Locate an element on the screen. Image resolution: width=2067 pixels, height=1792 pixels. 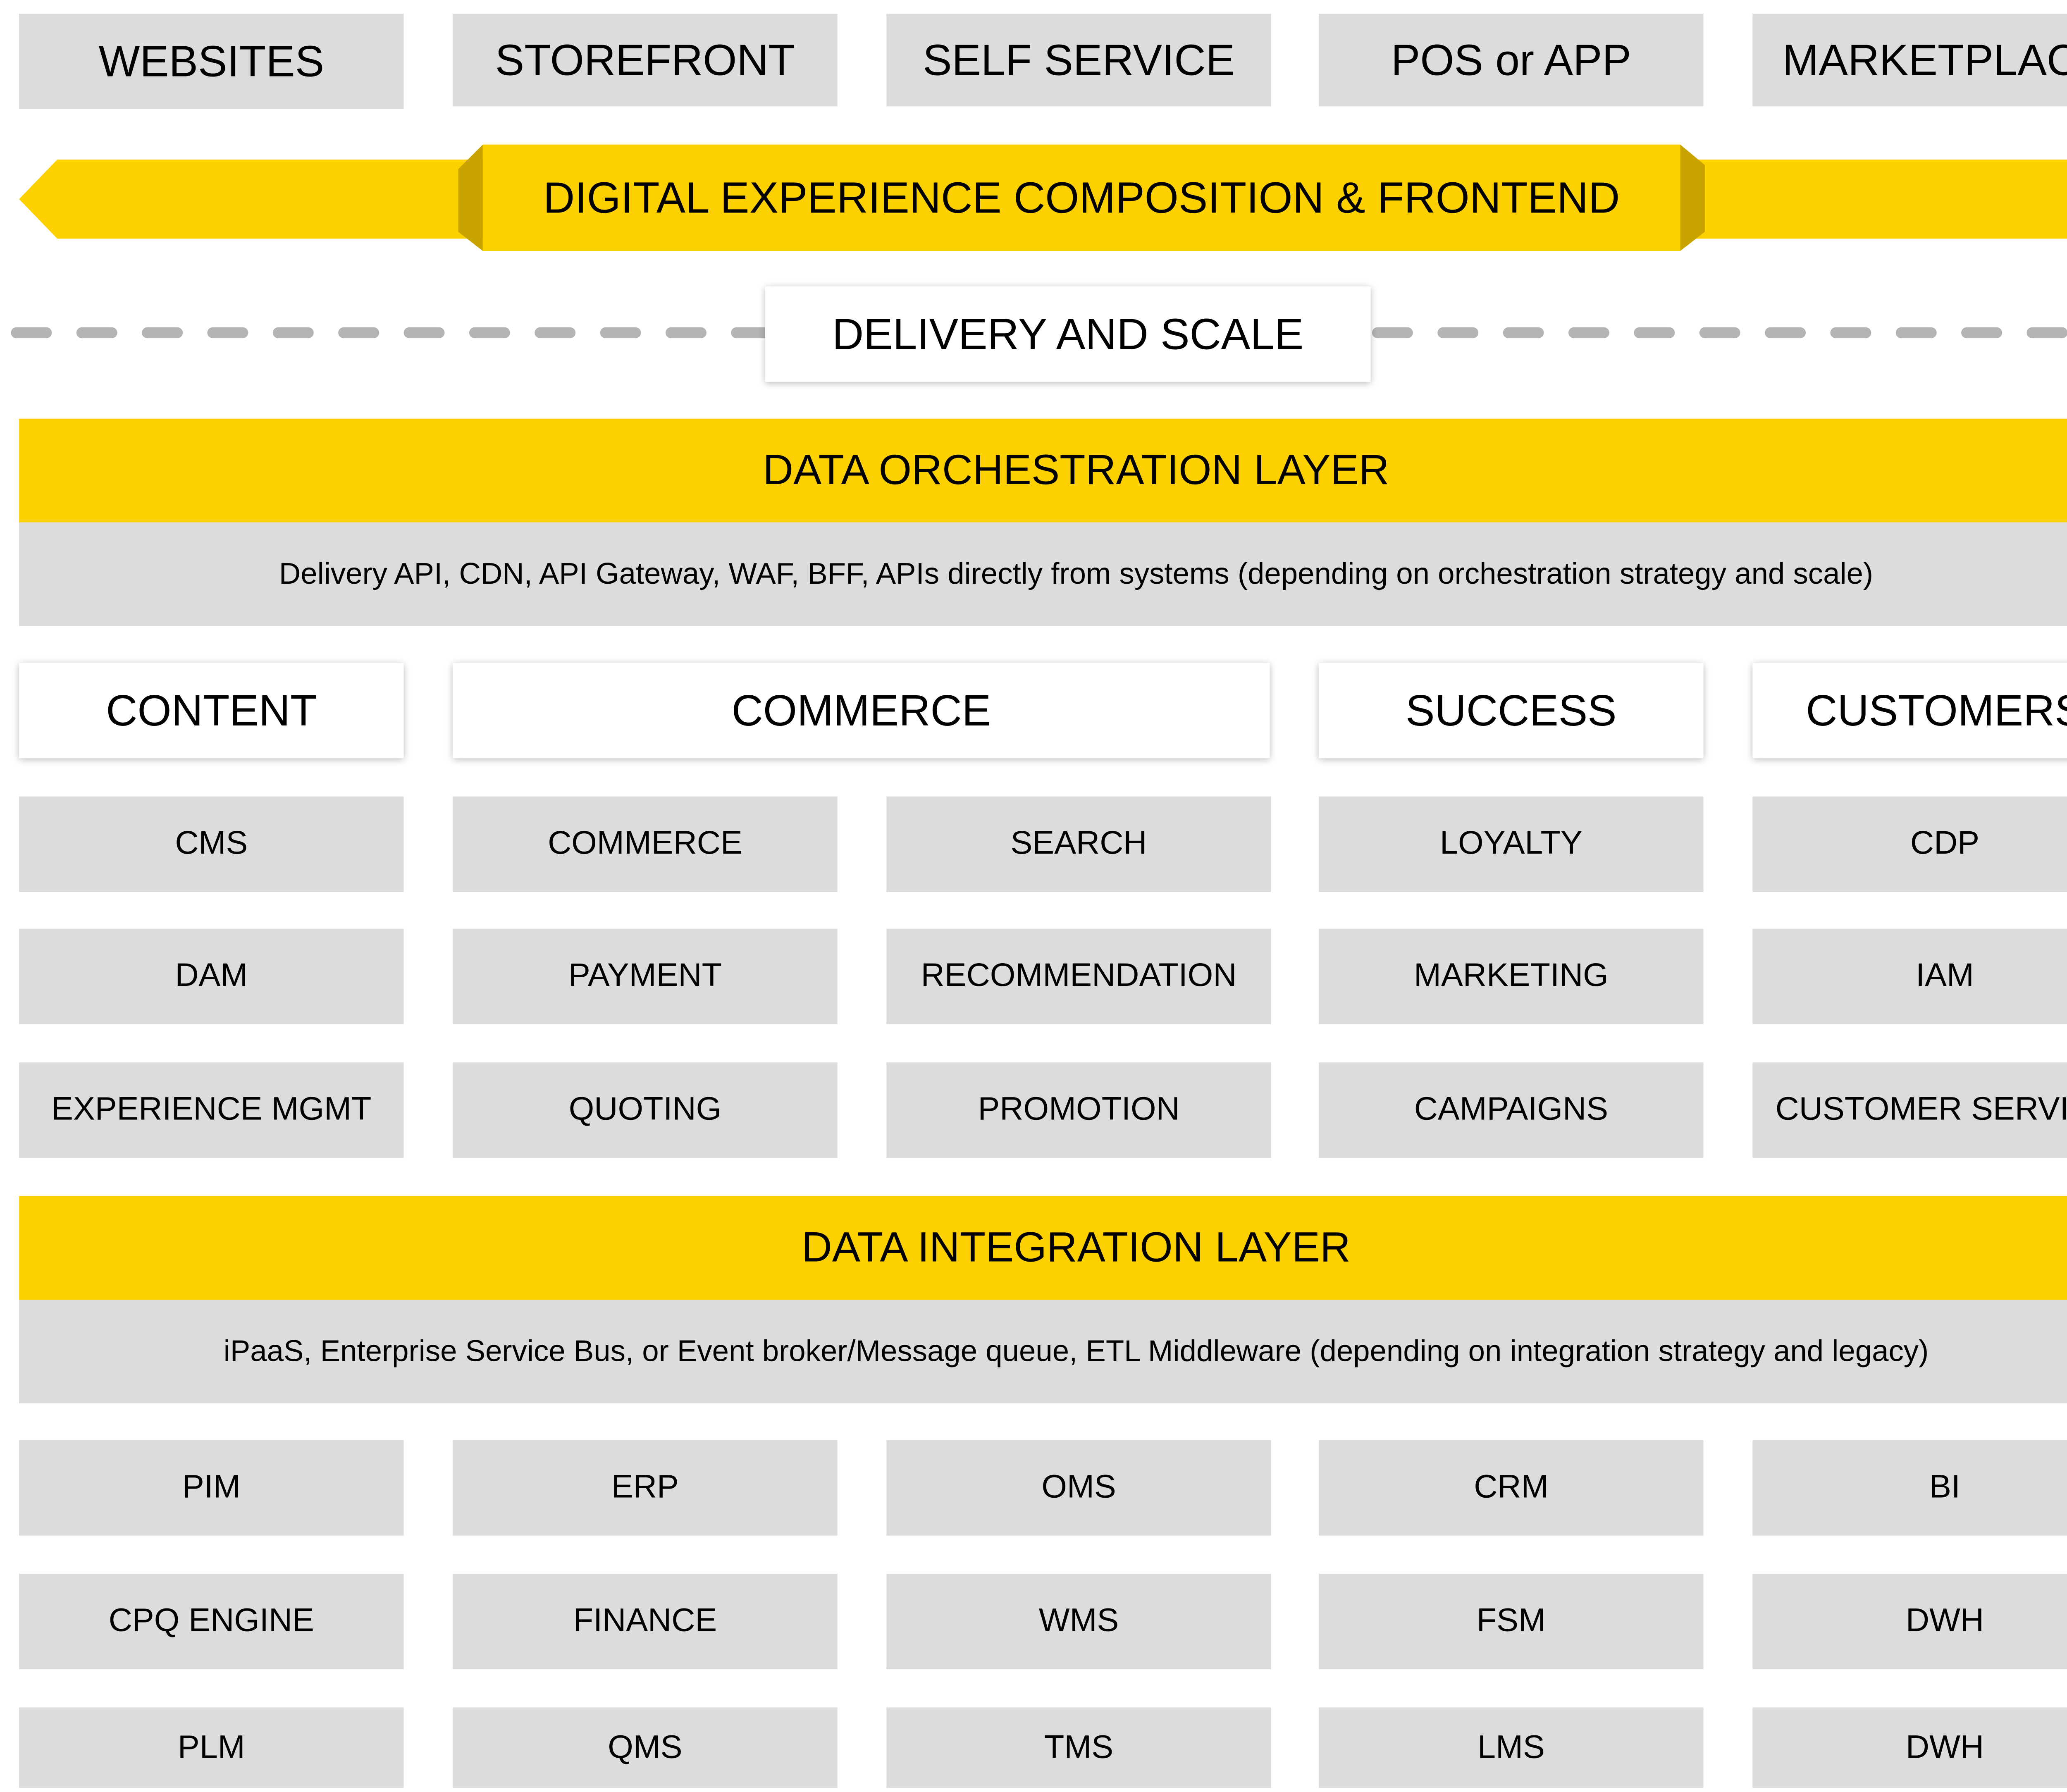
system-crm: CRM is located at coordinates (1511, 1488).